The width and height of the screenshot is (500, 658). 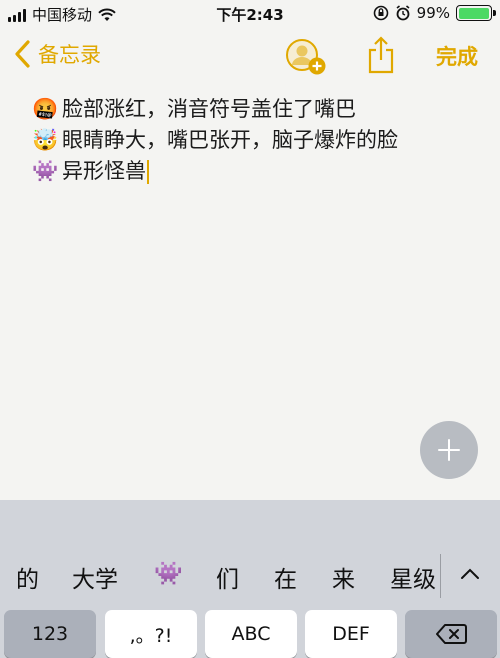 What do you see at coordinates (413, 577) in the screenshot?
I see `candidate-item: 星级` at bounding box center [413, 577].